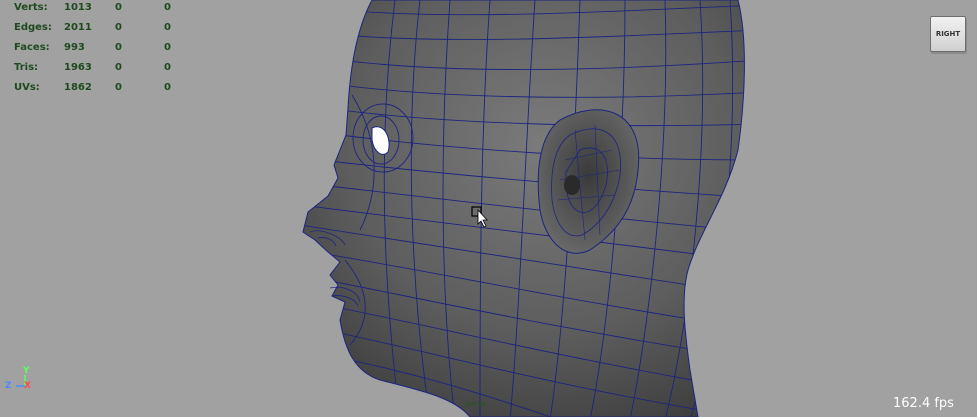 This screenshot has width=977, height=417. Describe the element at coordinates (26, 371) in the screenshot. I see `axis-y-label: Y` at that location.